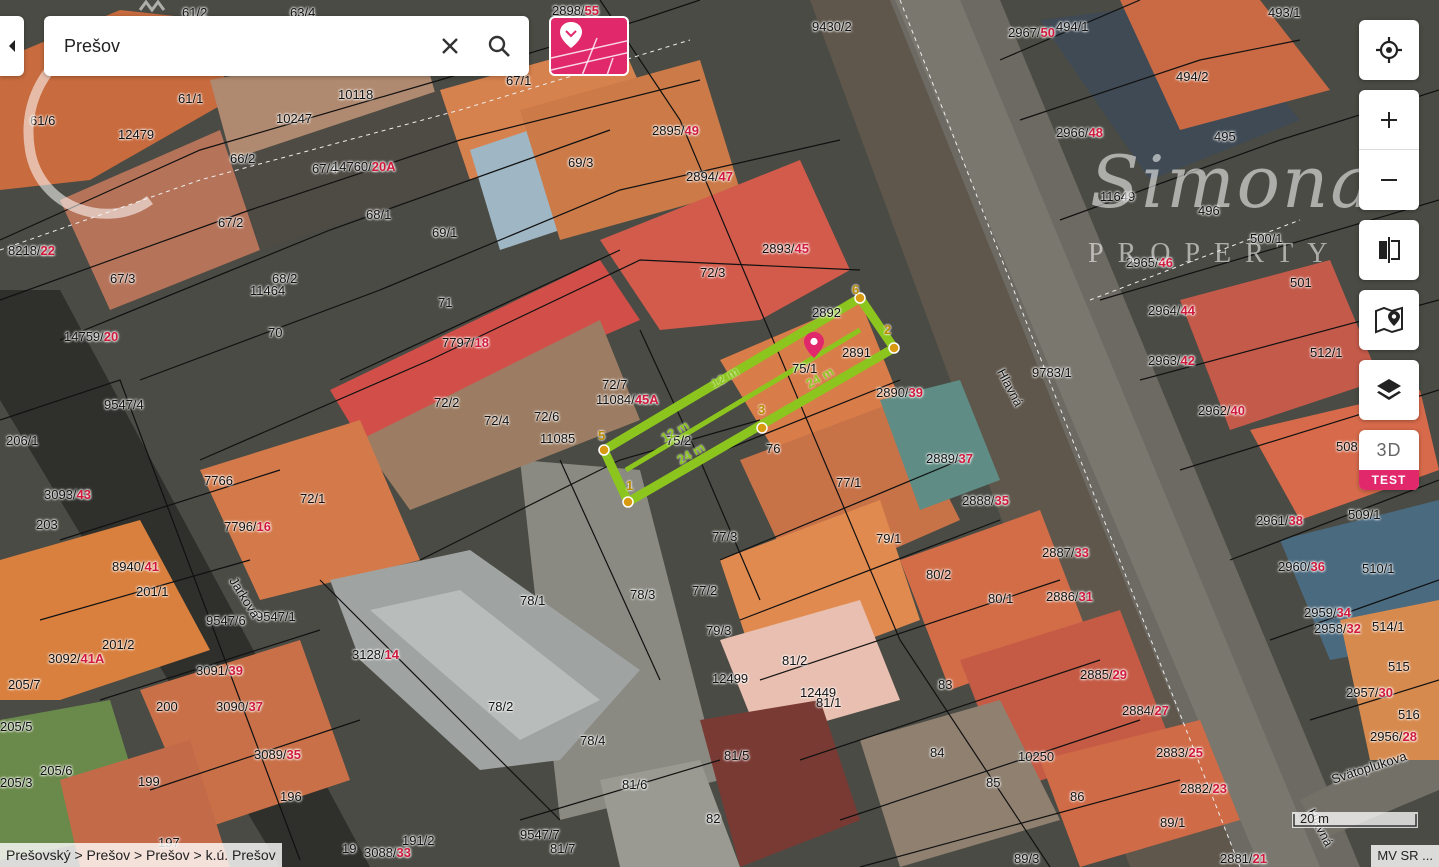 The height and width of the screenshot is (867, 1439). Describe the element at coordinates (1036, 756) in the screenshot. I see `parcel-label: 10250` at that location.